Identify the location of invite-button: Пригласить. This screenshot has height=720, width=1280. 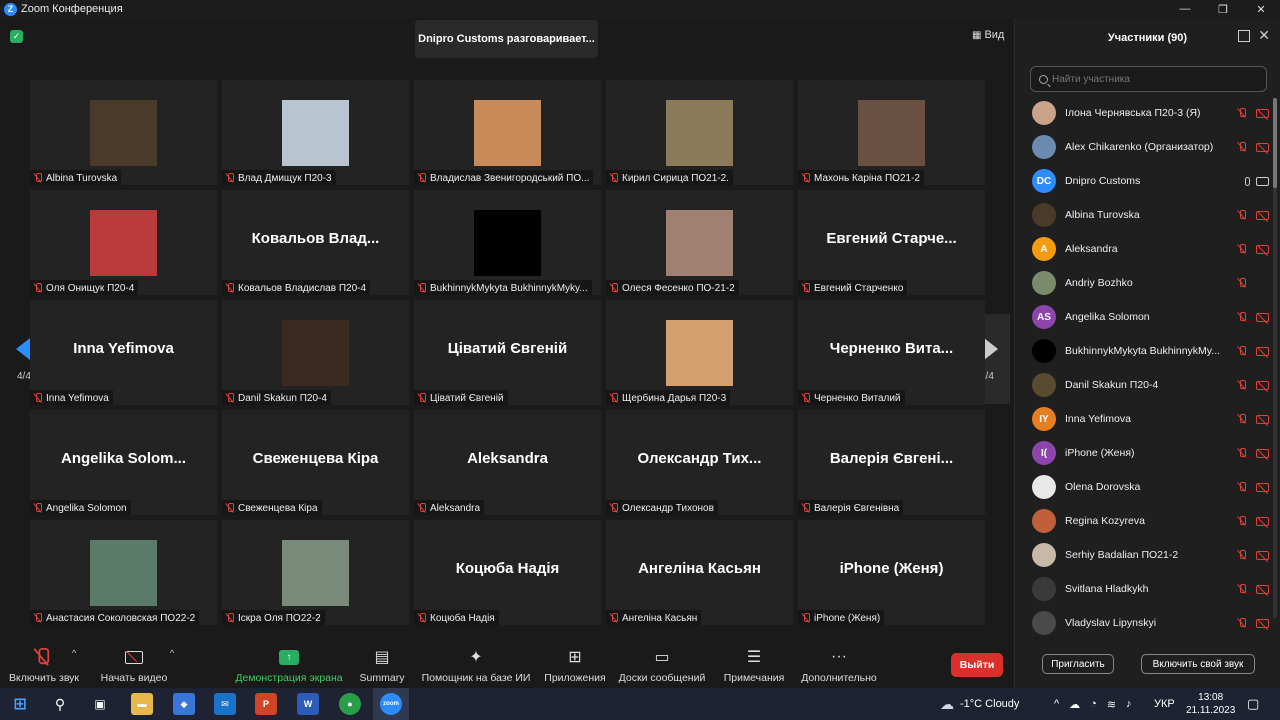
(1078, 664).